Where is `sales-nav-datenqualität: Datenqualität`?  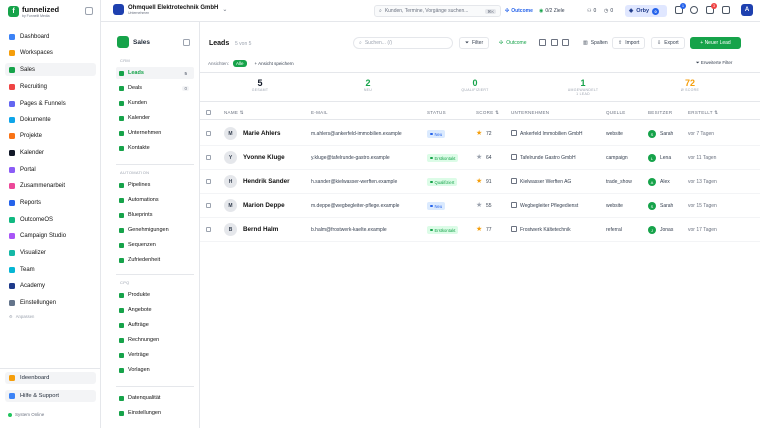
sales-nav-datenqualität: Datenqualität is located at coordinates (155, 398).